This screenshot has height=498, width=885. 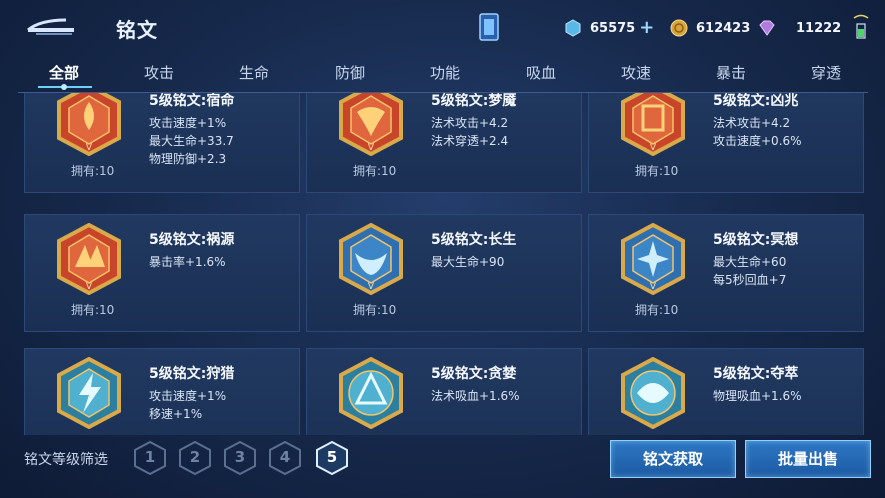 What do you see at coordinates (176, 414) in the screenshot?
I see `rune-attr: 移速+1%` at bounding box center [176, 414].